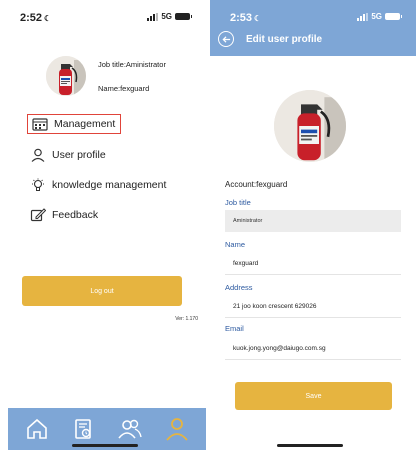 The image size is (416, 450). What do you see at coordinates (313, 349) in the screenshot?
I see `email-field` at bounding box center [313, 349].